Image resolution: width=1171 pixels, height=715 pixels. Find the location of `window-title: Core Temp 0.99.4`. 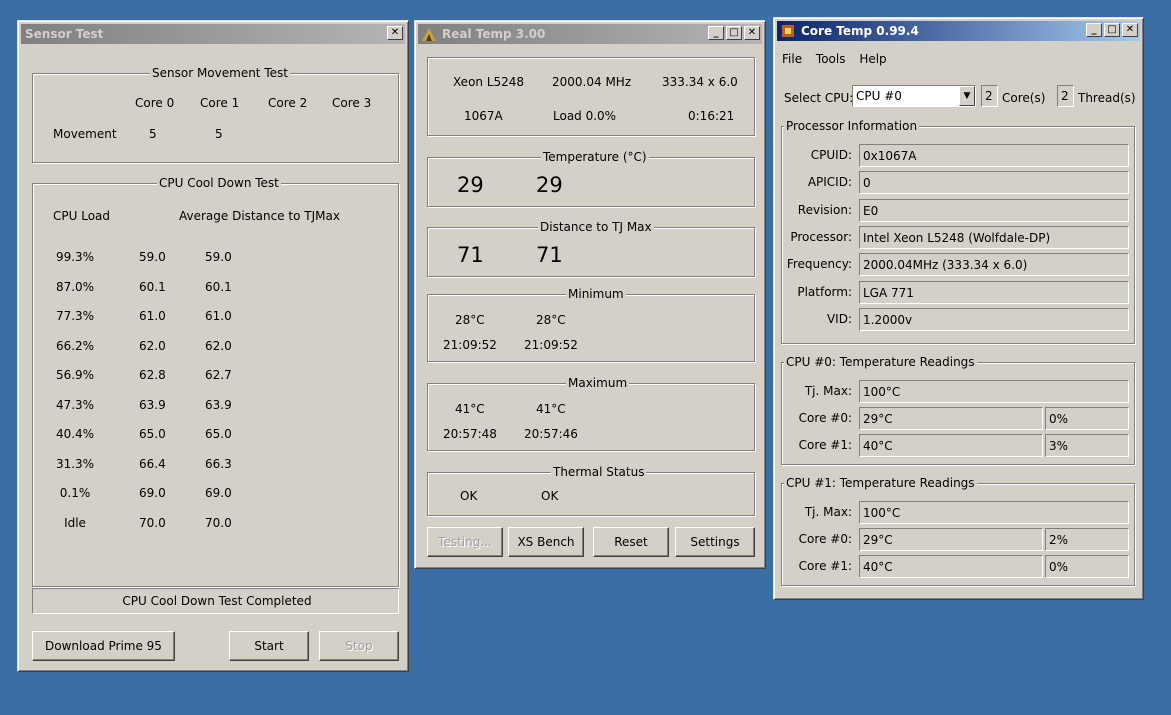

window-title: Core Temp 0.99.4 is located at coordinates (860, 31).